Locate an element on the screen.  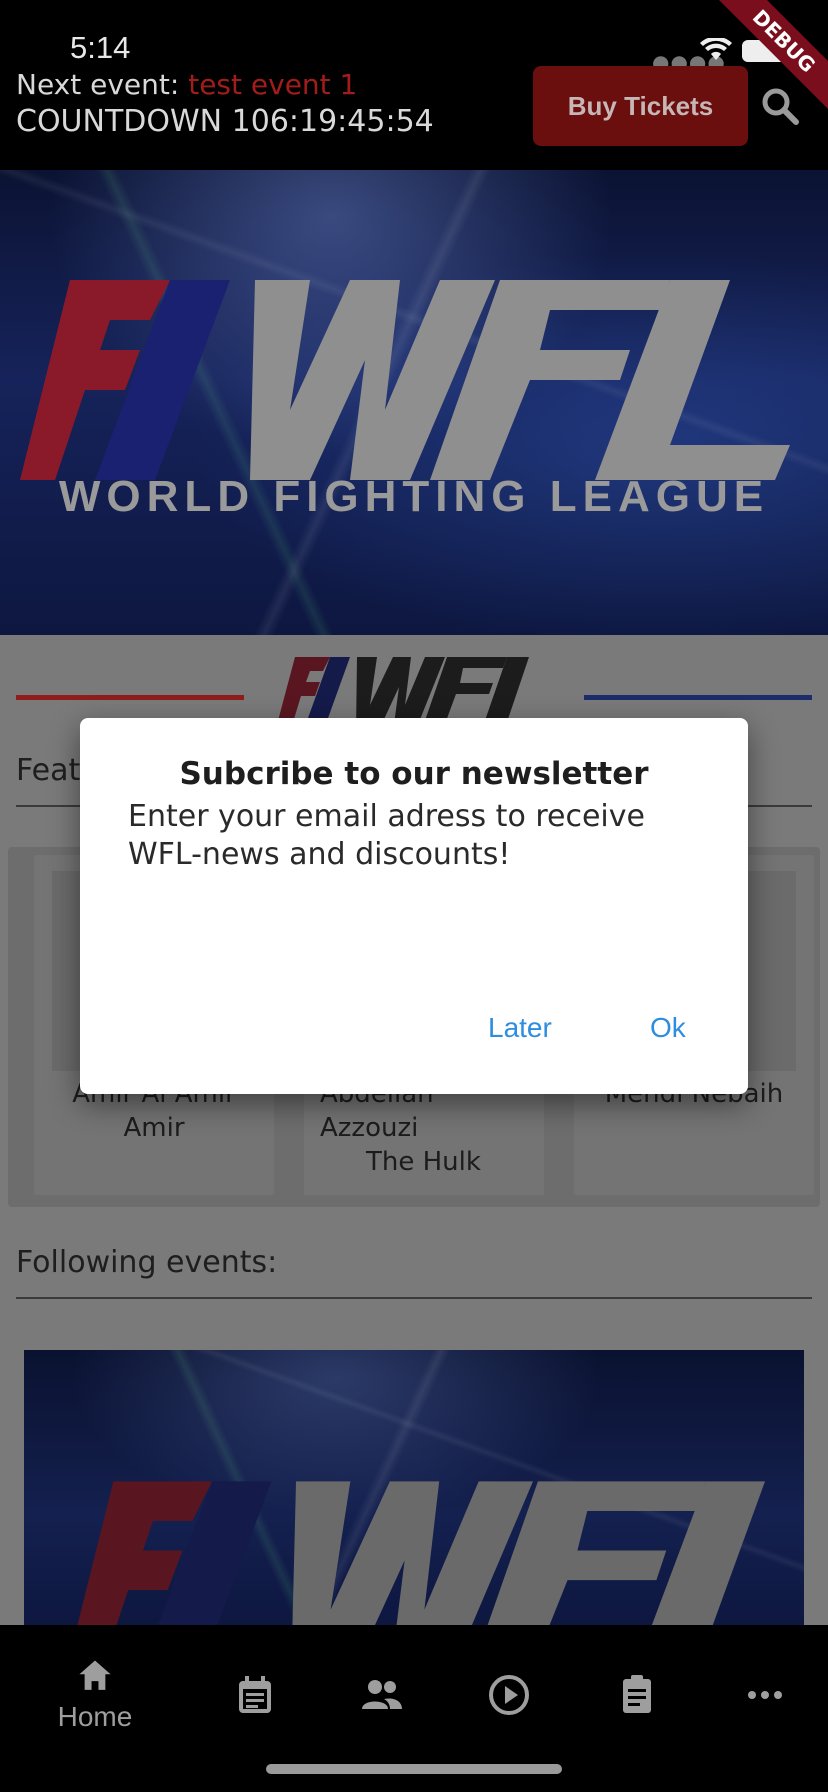
nav-more is located at coordinates (765, 1688).